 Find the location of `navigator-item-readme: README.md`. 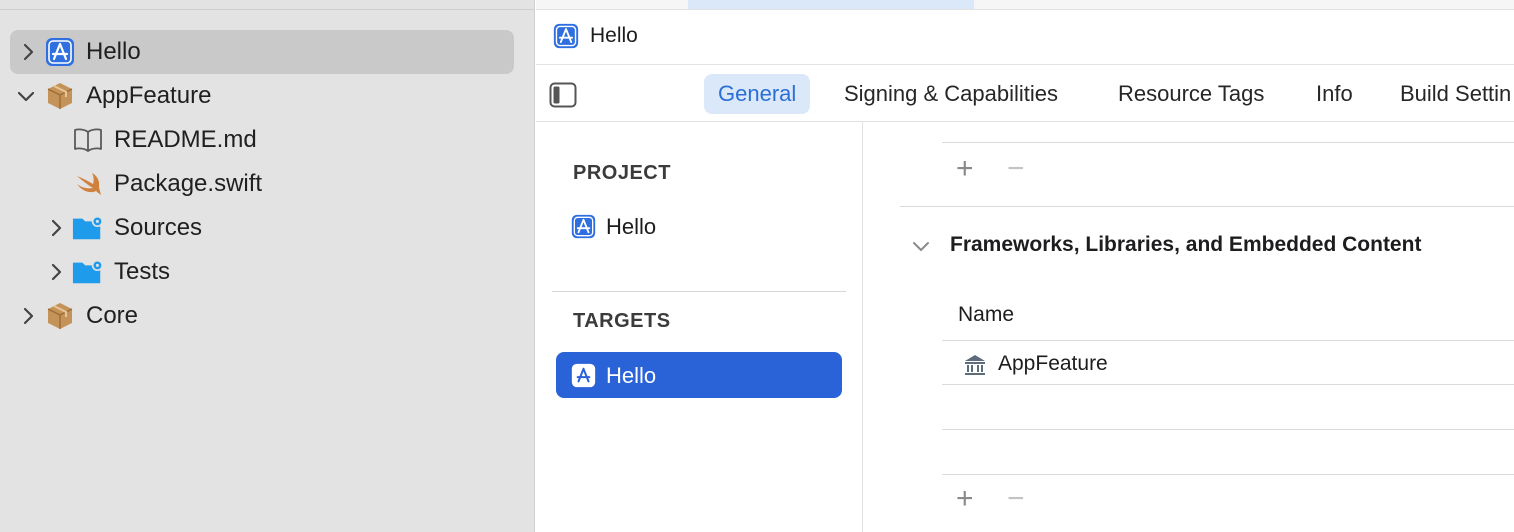

navigator-item-readme: README.md is located at coordinates (262, 140).